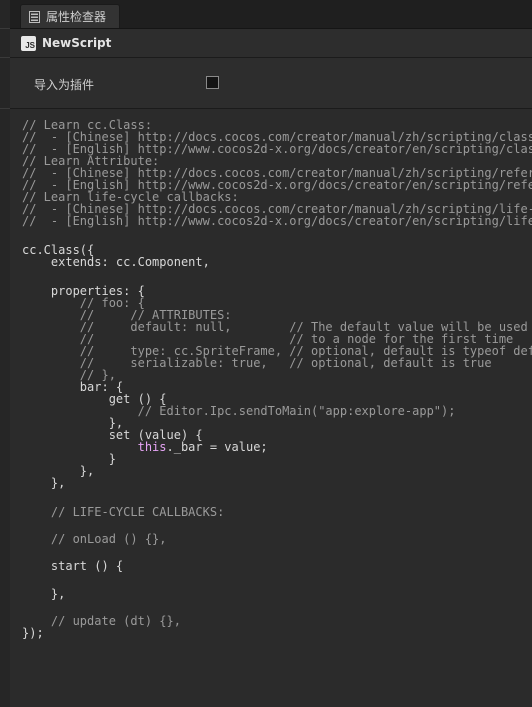 This screenshot has width=532, height=707. Describe the element at coordinates (28, 43) in the screenshot. I see `js-file-icon: JS` at that location.